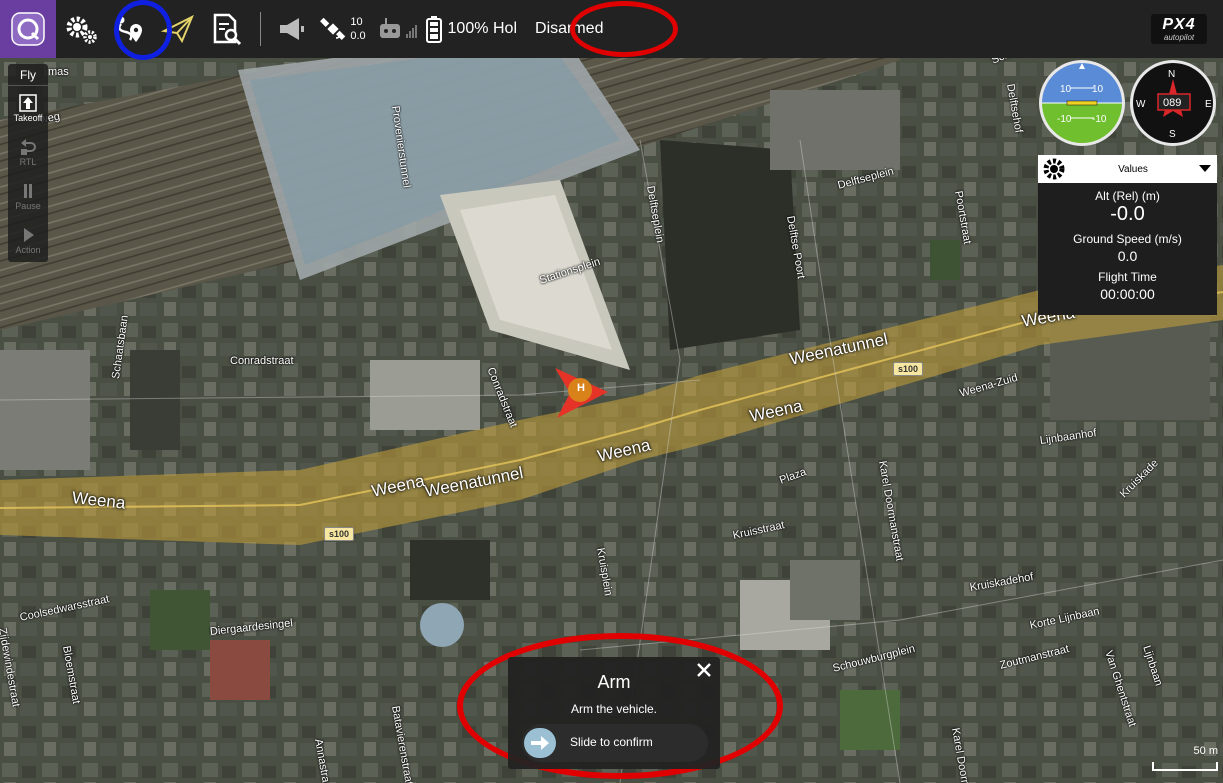 The height and width of the screenshot is (783, 1223). Describe the element at coordinates (358, 36) in the screenshot. I see `gps-hdop: 0.0` at that location.